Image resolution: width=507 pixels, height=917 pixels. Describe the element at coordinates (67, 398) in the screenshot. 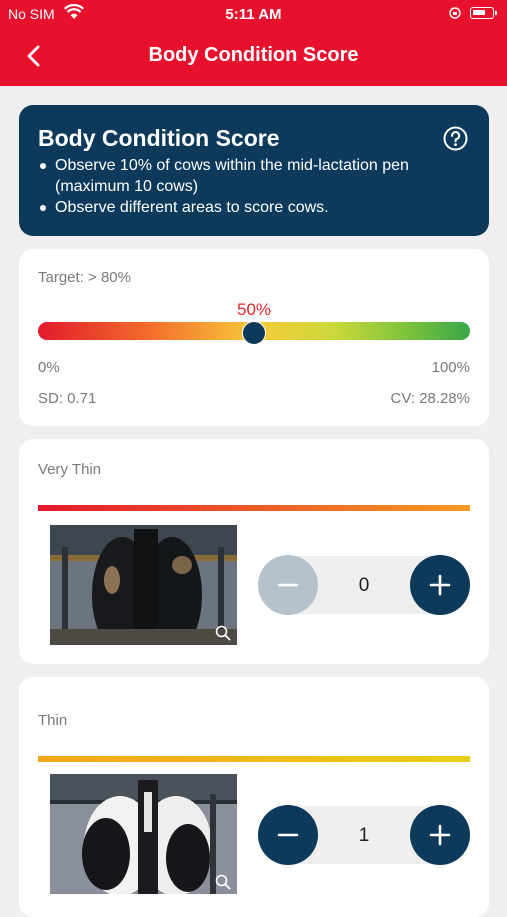

I see `sd-value: SD: 0.71` at that location.